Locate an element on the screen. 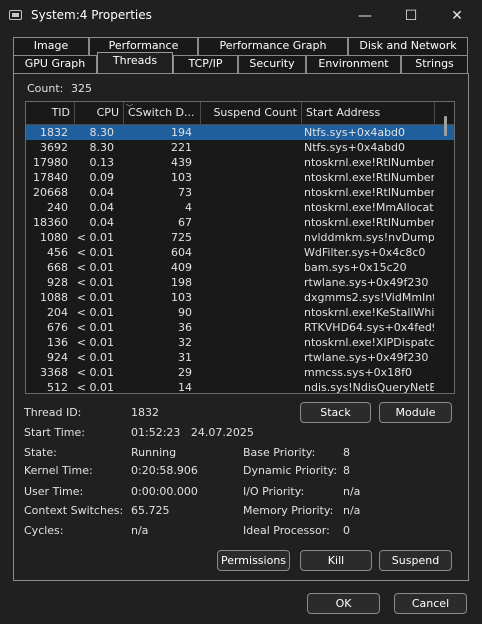  tab-disk-and-network: Disk and Network is located at coordinates (408, 46).